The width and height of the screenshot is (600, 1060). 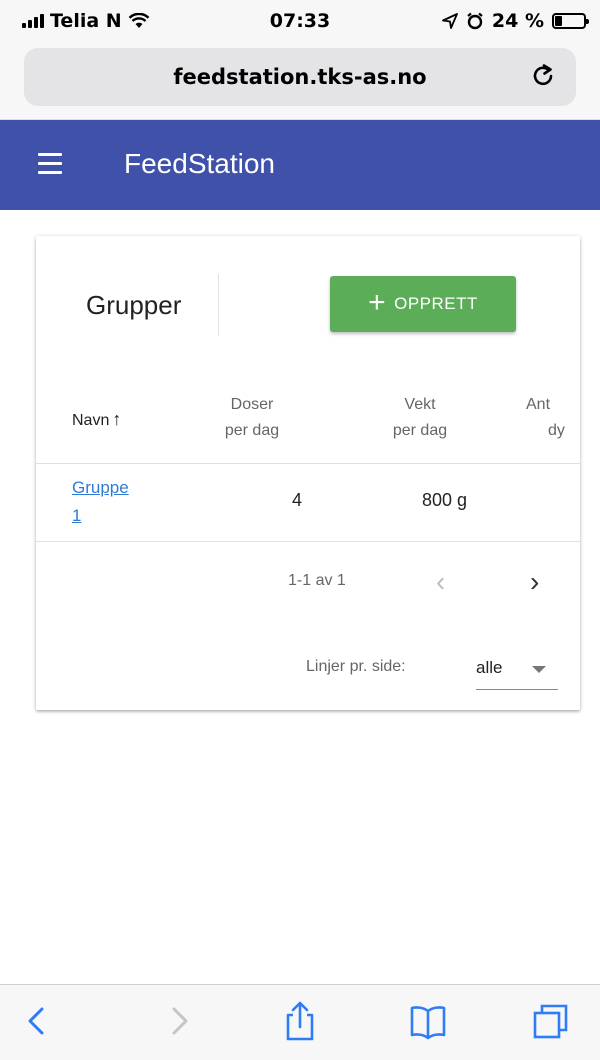 I want to click on plus-icon: +, so click(x=377, y=302).